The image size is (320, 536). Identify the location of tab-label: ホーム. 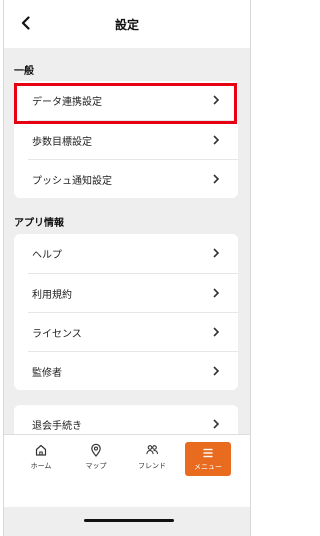
(41, 466).